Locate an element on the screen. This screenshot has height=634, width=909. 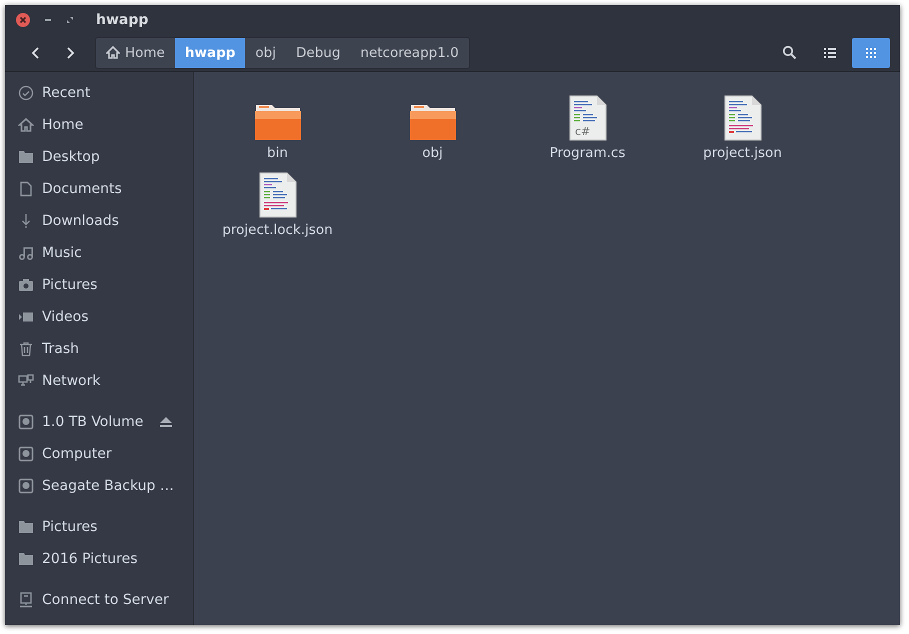
trash-icon is located at coordinates (26, 349).